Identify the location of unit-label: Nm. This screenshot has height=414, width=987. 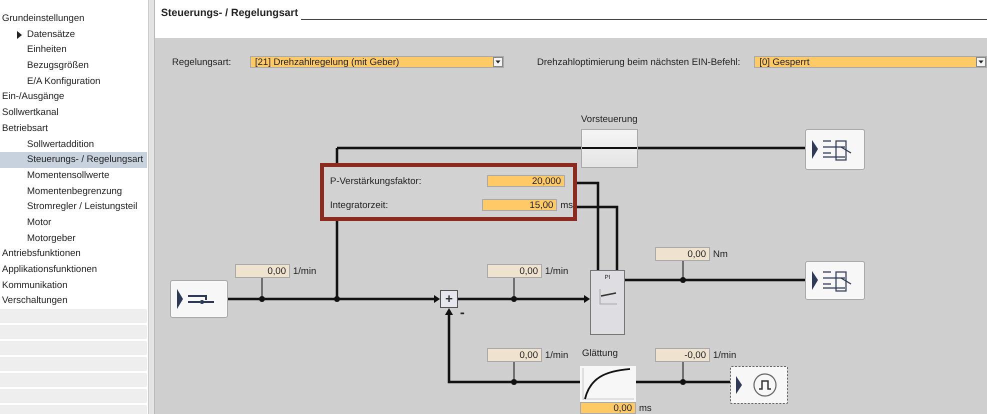
(720, 254).